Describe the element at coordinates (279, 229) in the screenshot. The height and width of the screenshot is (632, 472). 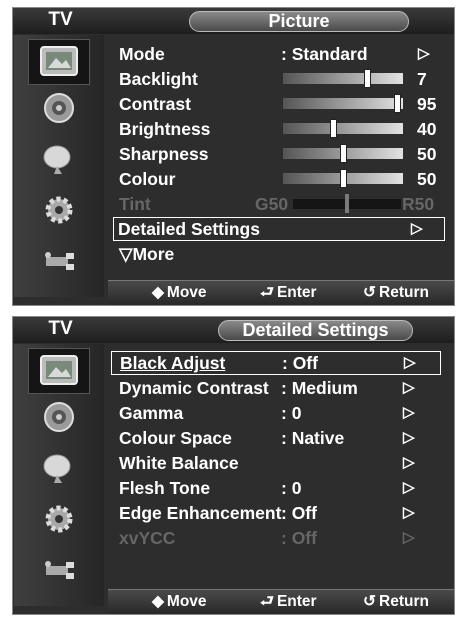
I see `detailed-settings-row: Detailed Settings ▷` at that location.